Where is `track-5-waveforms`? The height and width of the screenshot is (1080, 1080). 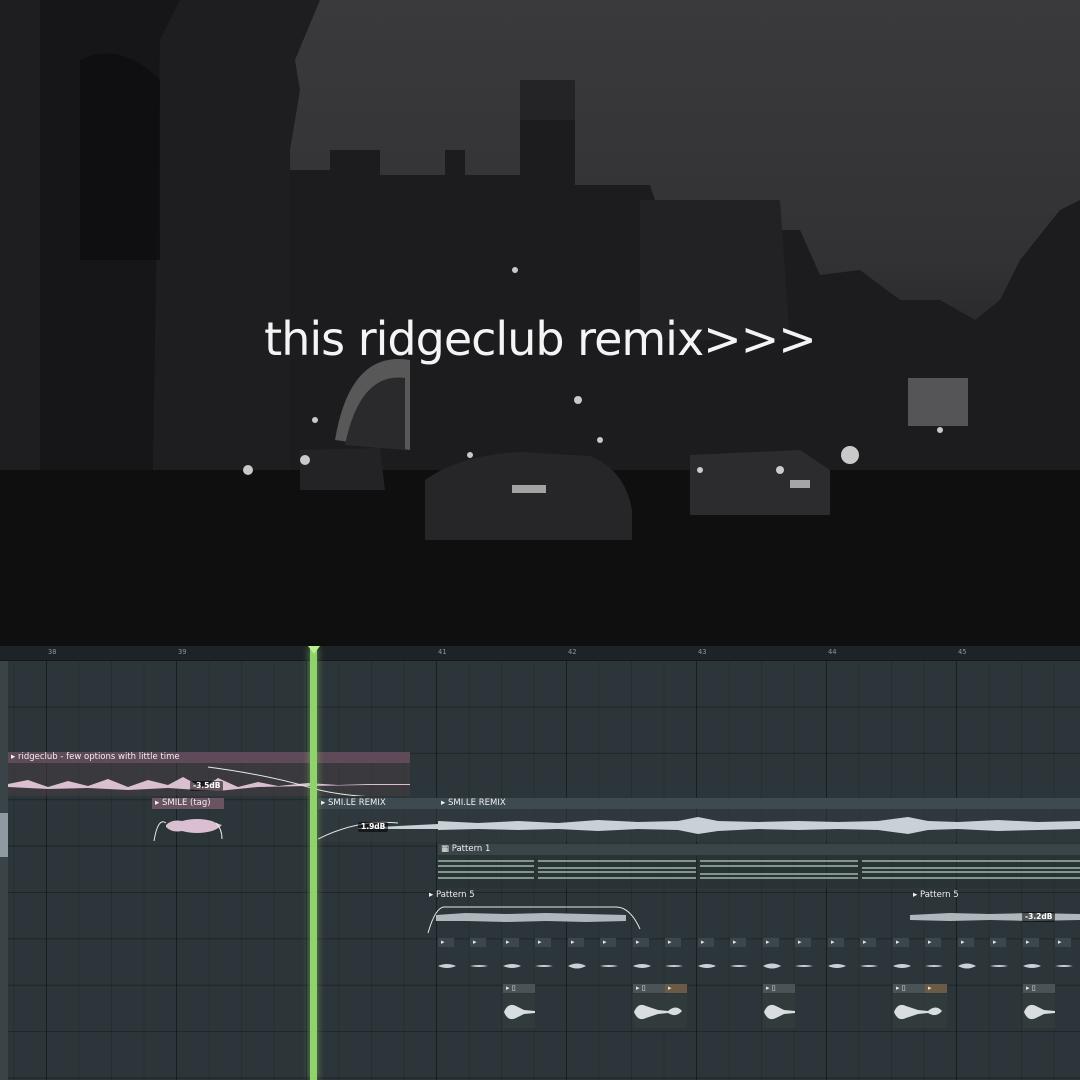 track-5-waveforms is located at coordinates (755, 966).